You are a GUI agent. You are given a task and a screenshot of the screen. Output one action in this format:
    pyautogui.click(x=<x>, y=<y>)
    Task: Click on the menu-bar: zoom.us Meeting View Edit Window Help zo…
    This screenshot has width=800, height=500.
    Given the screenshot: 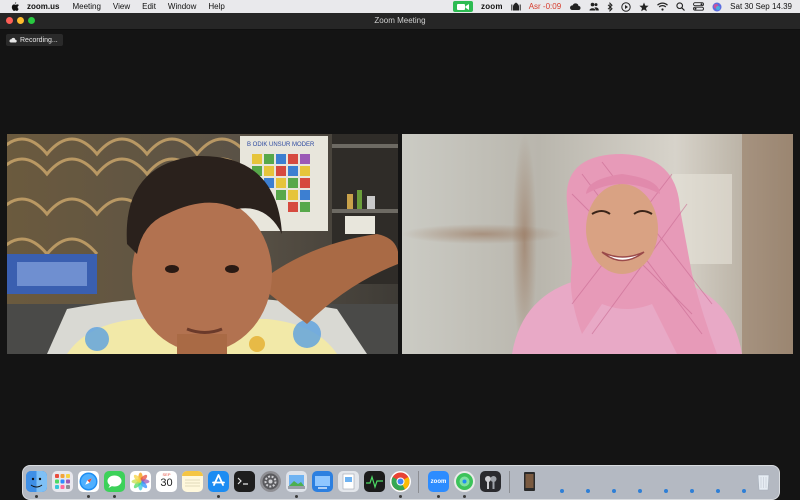 What is the action you would take?
    pyautogui.click(x=400, y=6)
    